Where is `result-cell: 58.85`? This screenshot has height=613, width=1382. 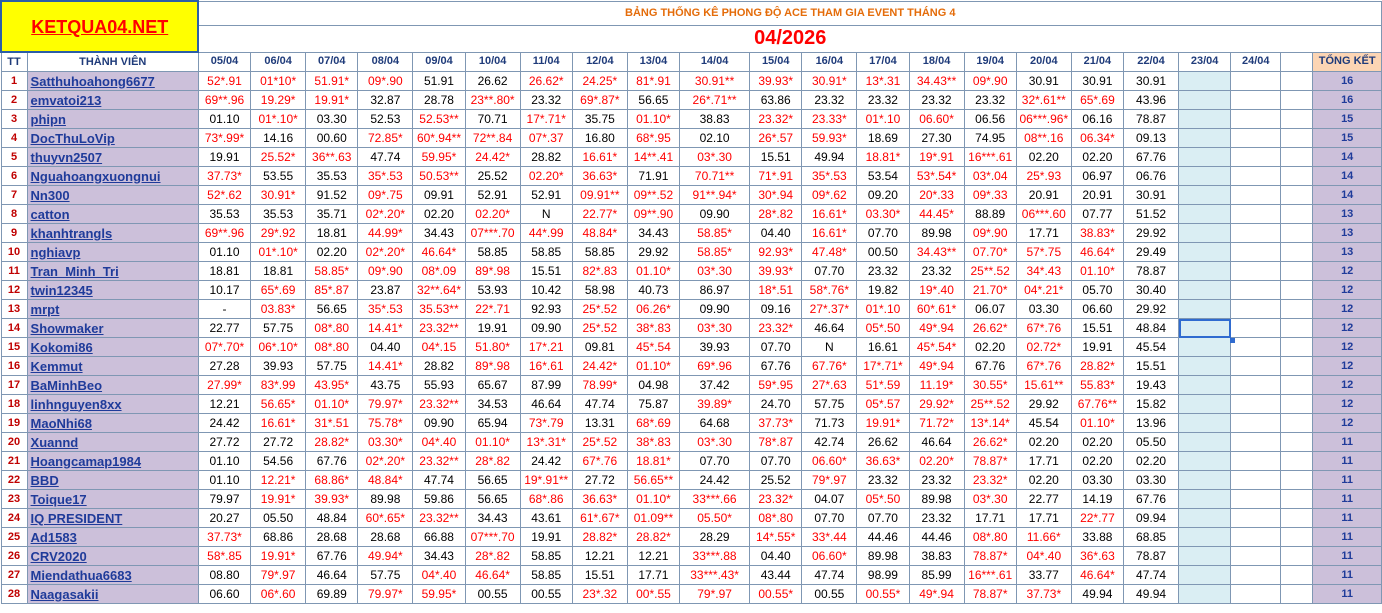
result-cell: 58.85 is located at coordinates (492, 252).